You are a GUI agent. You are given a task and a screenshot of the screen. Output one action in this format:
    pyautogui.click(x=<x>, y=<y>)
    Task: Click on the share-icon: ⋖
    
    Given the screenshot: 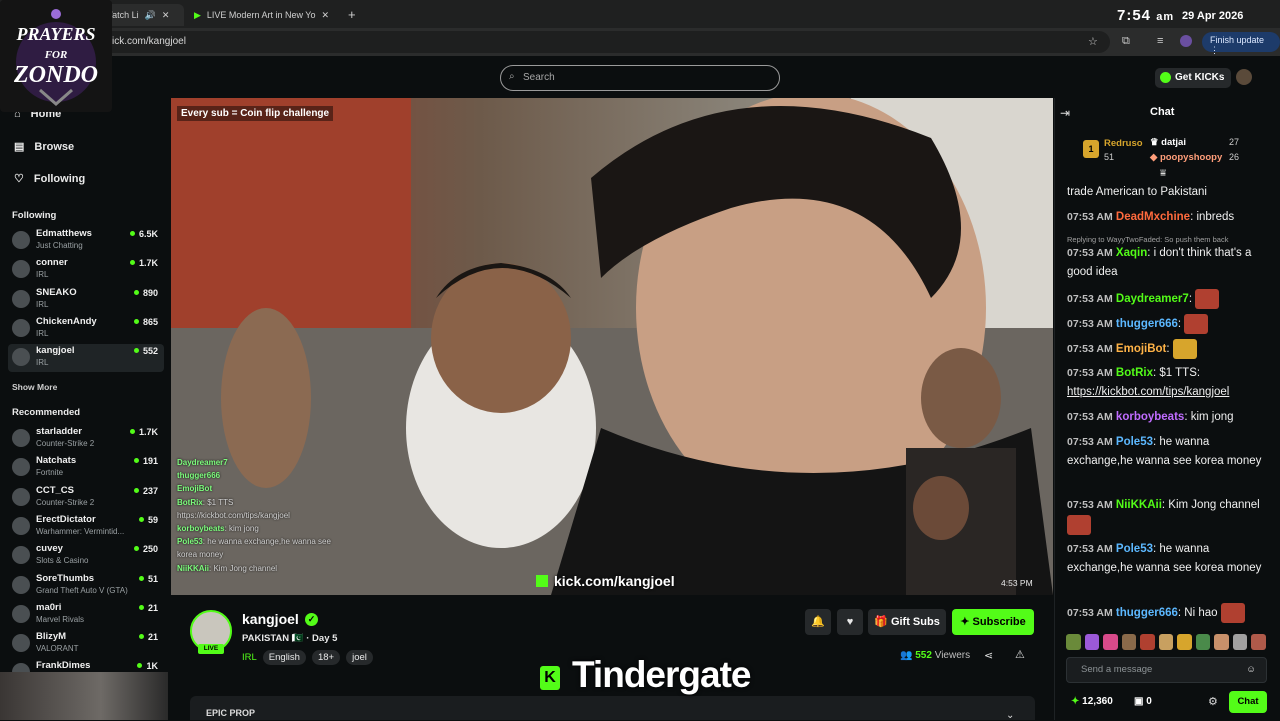 What is the action you would take?
    pyautogui.click(x=988, y=655)
    